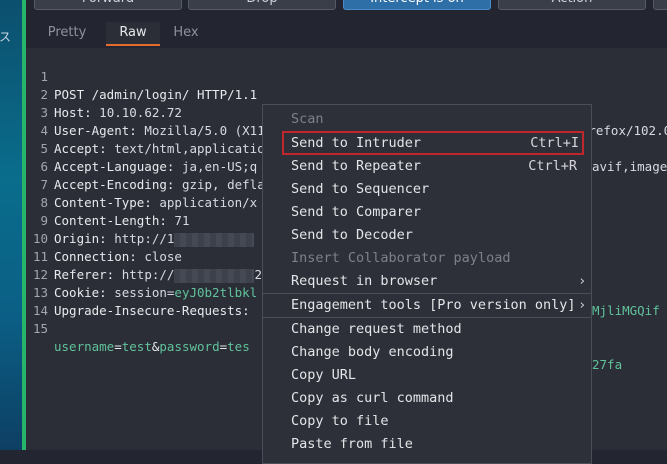 The height and width of the screenshot is (464, 667). Describe the element at coordinates (427, 398) in the screenshot. I see `menu-item-copy-as-curl: Copy as curl command` at that location.